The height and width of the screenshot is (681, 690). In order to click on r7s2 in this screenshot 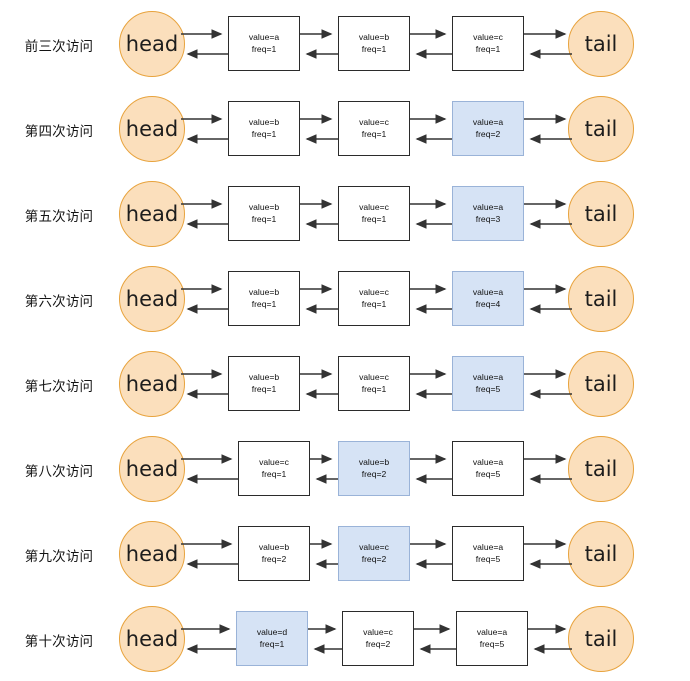, I will do `click(435, 639)`.